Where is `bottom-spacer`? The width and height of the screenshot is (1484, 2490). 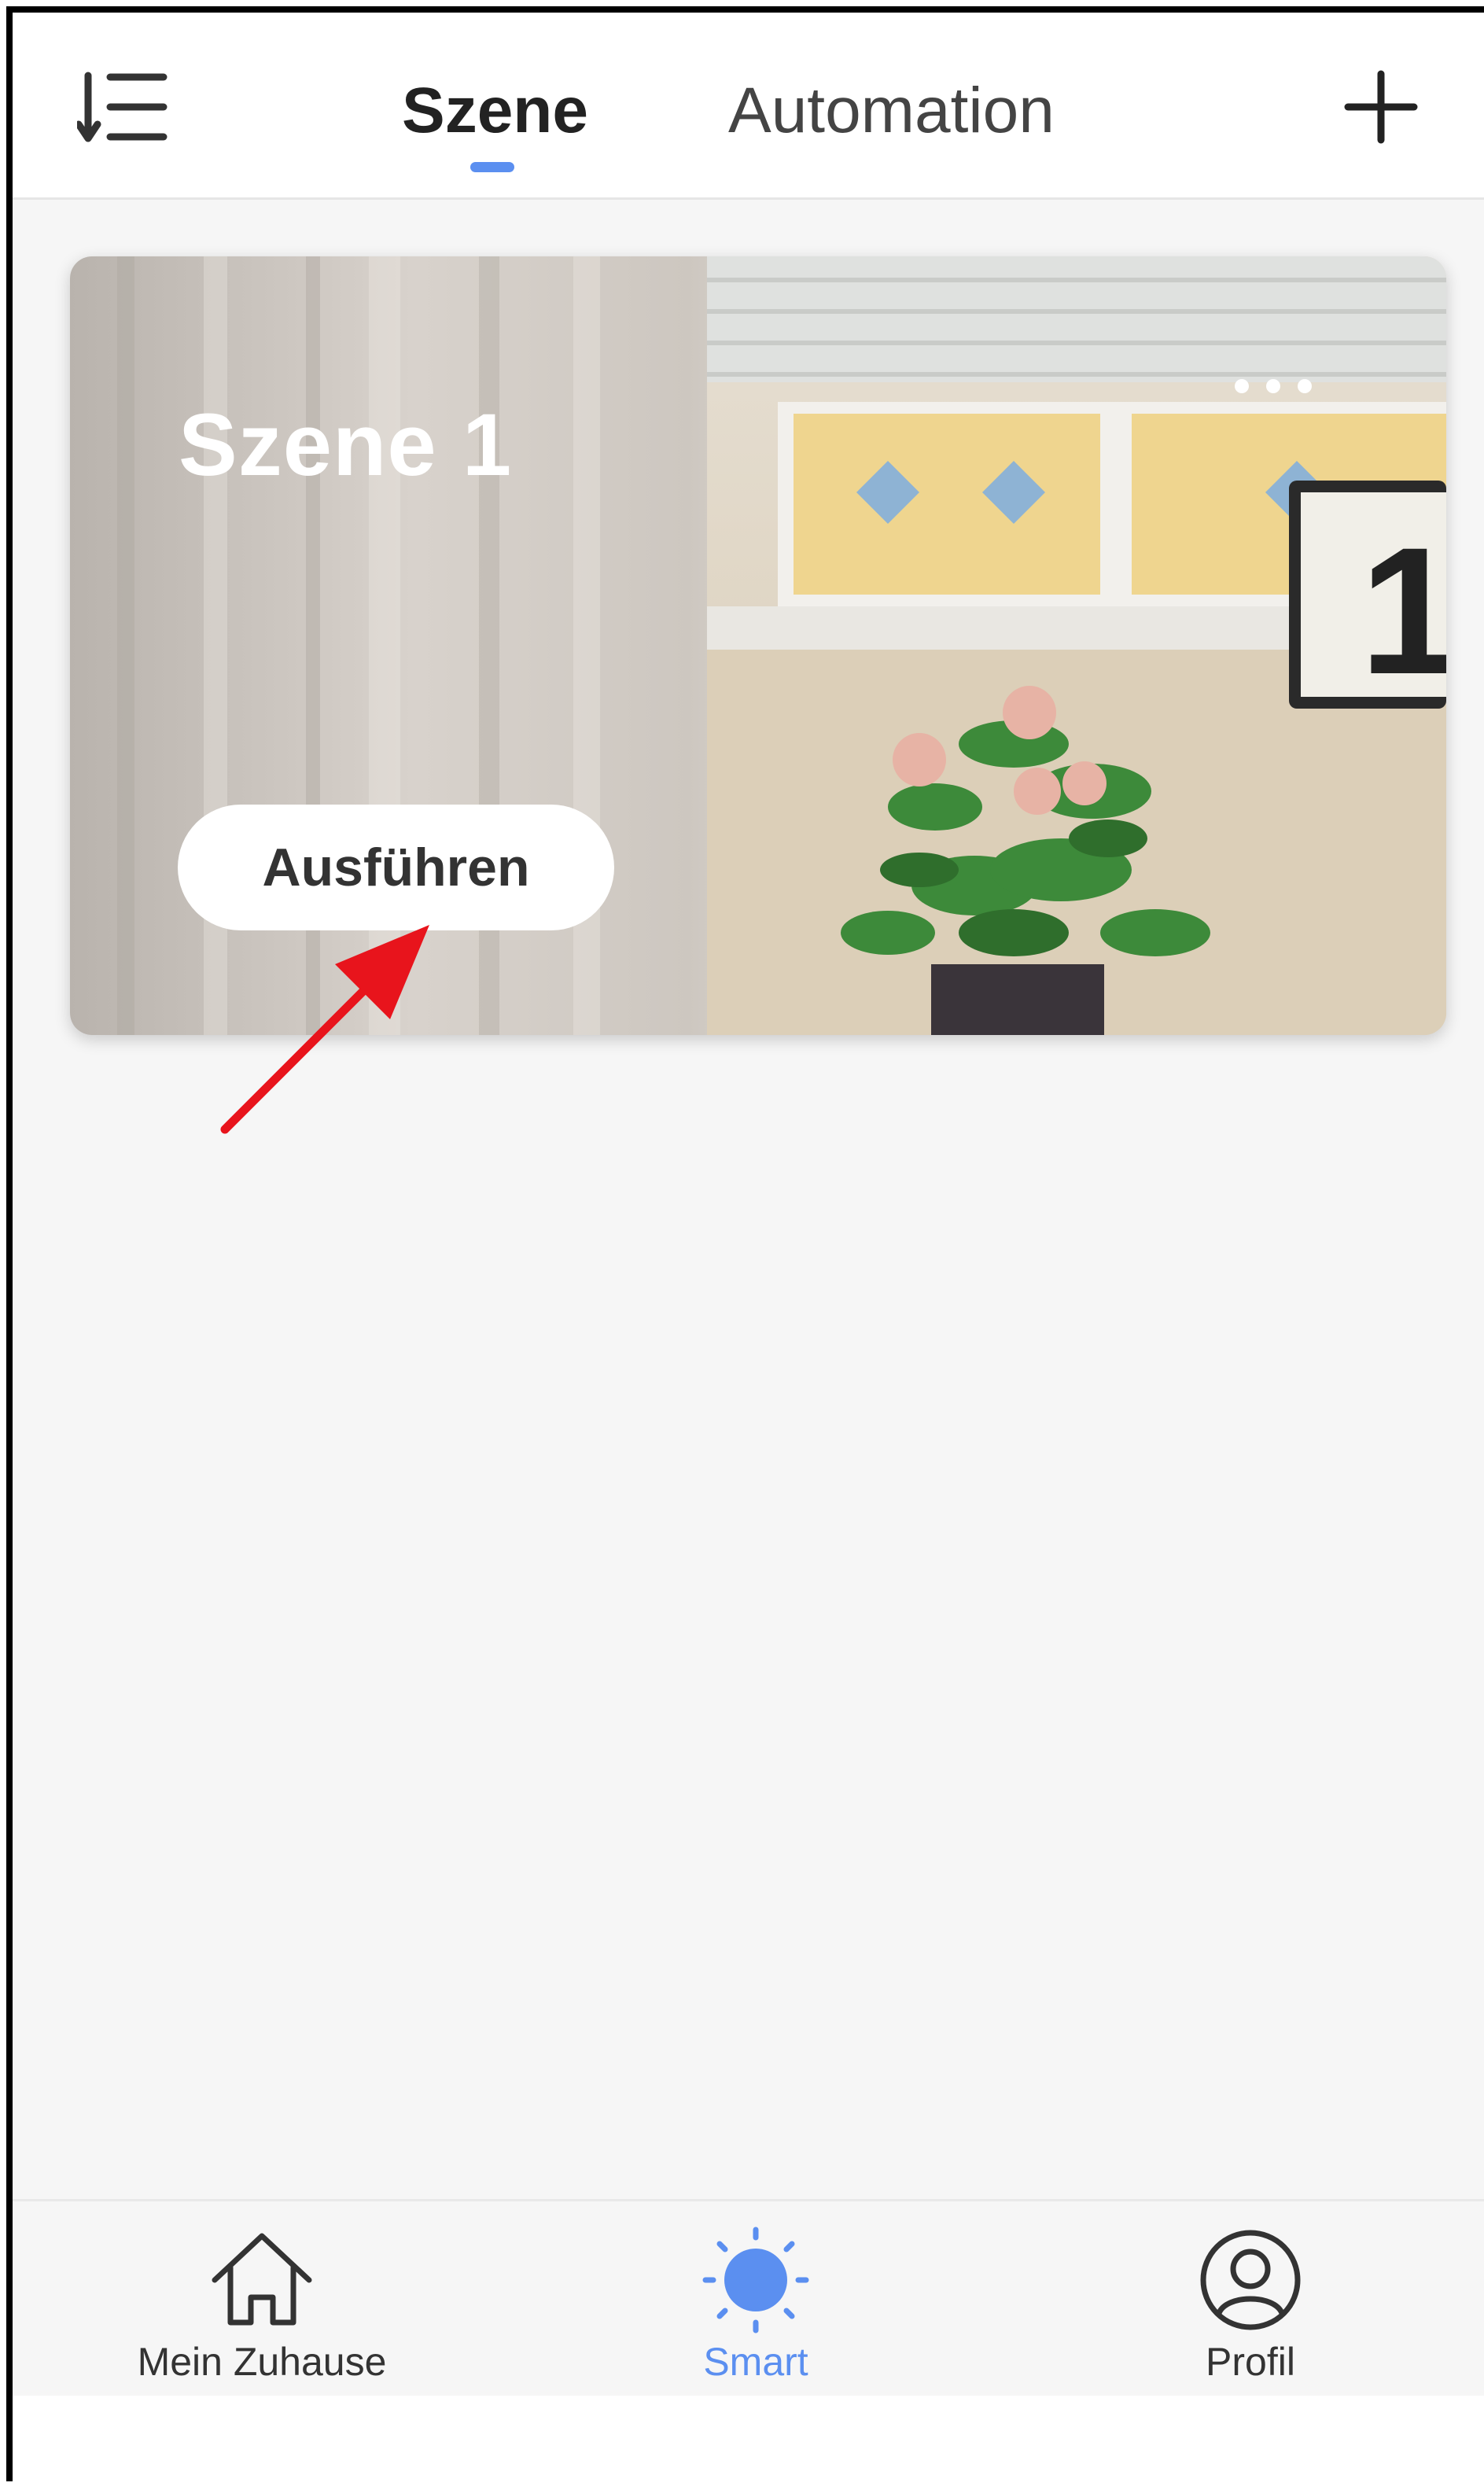
bottom-spacer is located at coordinates (748, 2443).